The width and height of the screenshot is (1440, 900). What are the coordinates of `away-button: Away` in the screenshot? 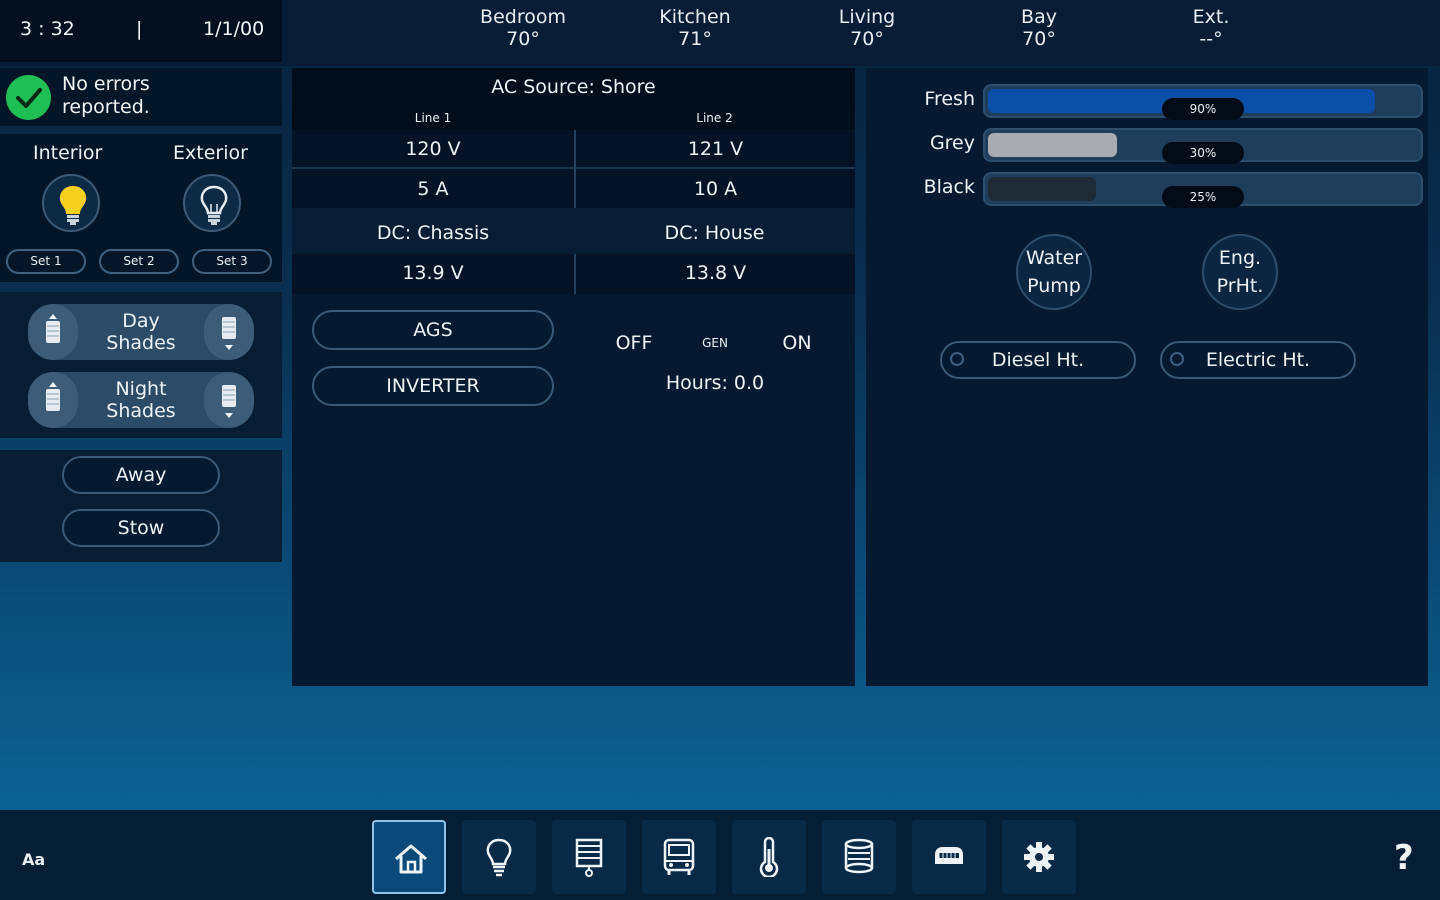 It's located at (141, 475).